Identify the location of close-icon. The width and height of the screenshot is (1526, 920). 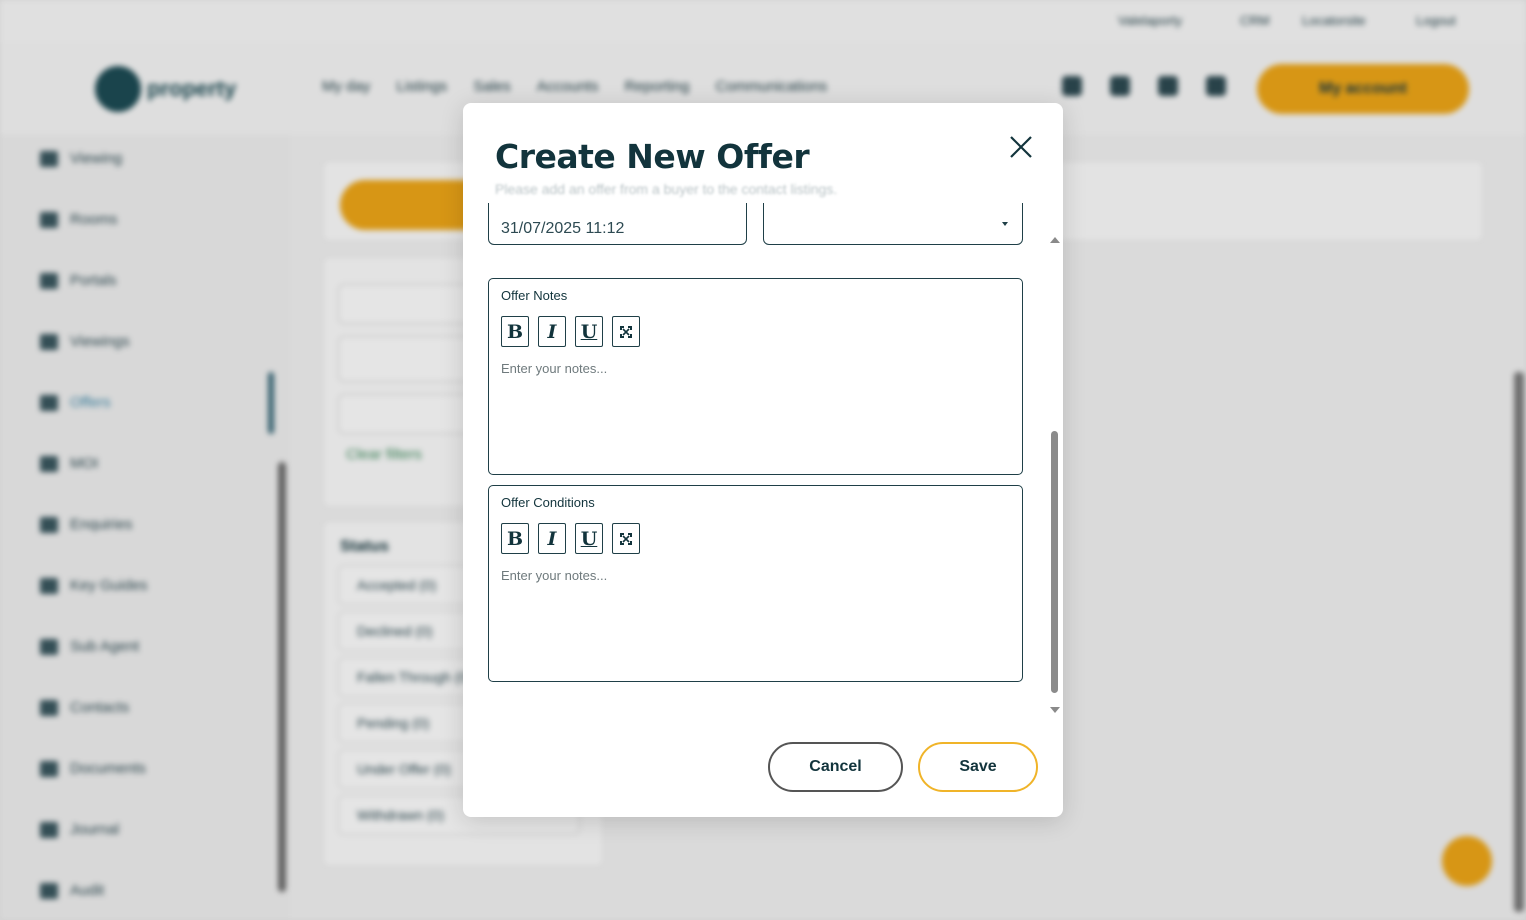
(1021, 147).